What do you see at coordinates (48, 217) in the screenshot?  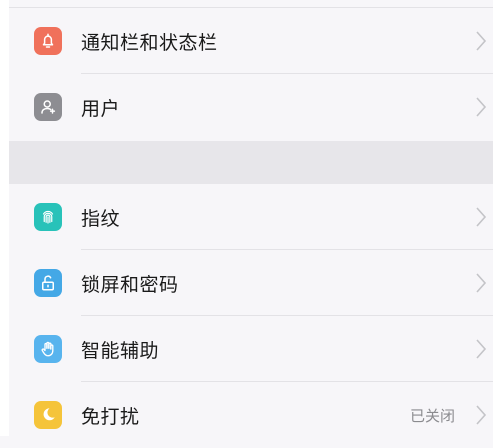 I see `fingerprint-icon` at bounding box center [48, 217].